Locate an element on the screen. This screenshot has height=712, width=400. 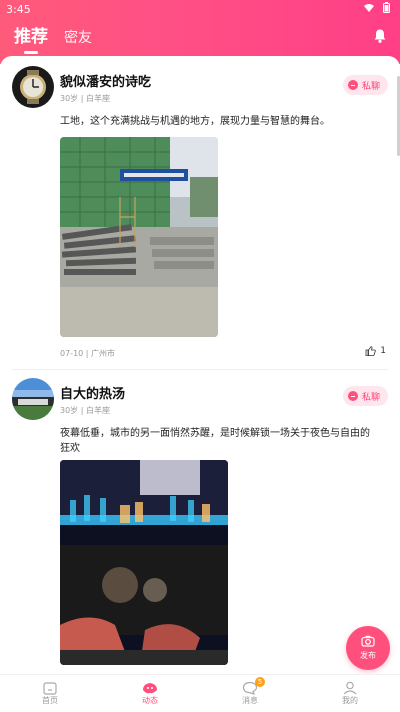
post-username: 自大的热汤 is located at coordinates (92, 392).